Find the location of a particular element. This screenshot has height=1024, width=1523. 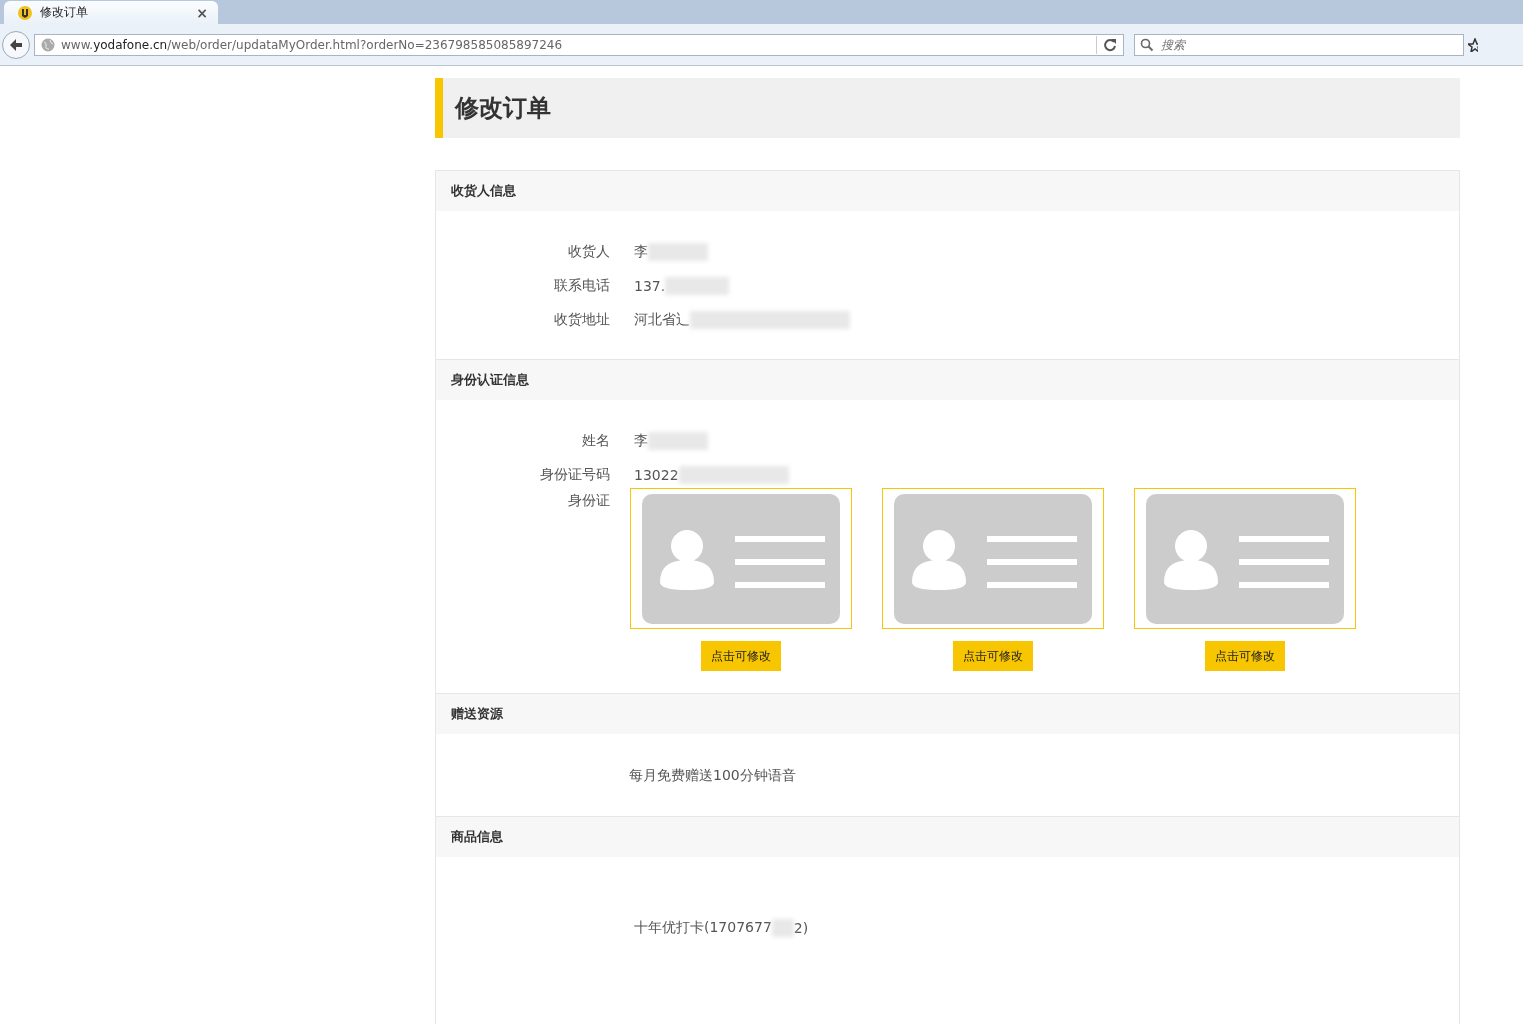

search-field: 搜索 is located at coordinates (1299, 44).